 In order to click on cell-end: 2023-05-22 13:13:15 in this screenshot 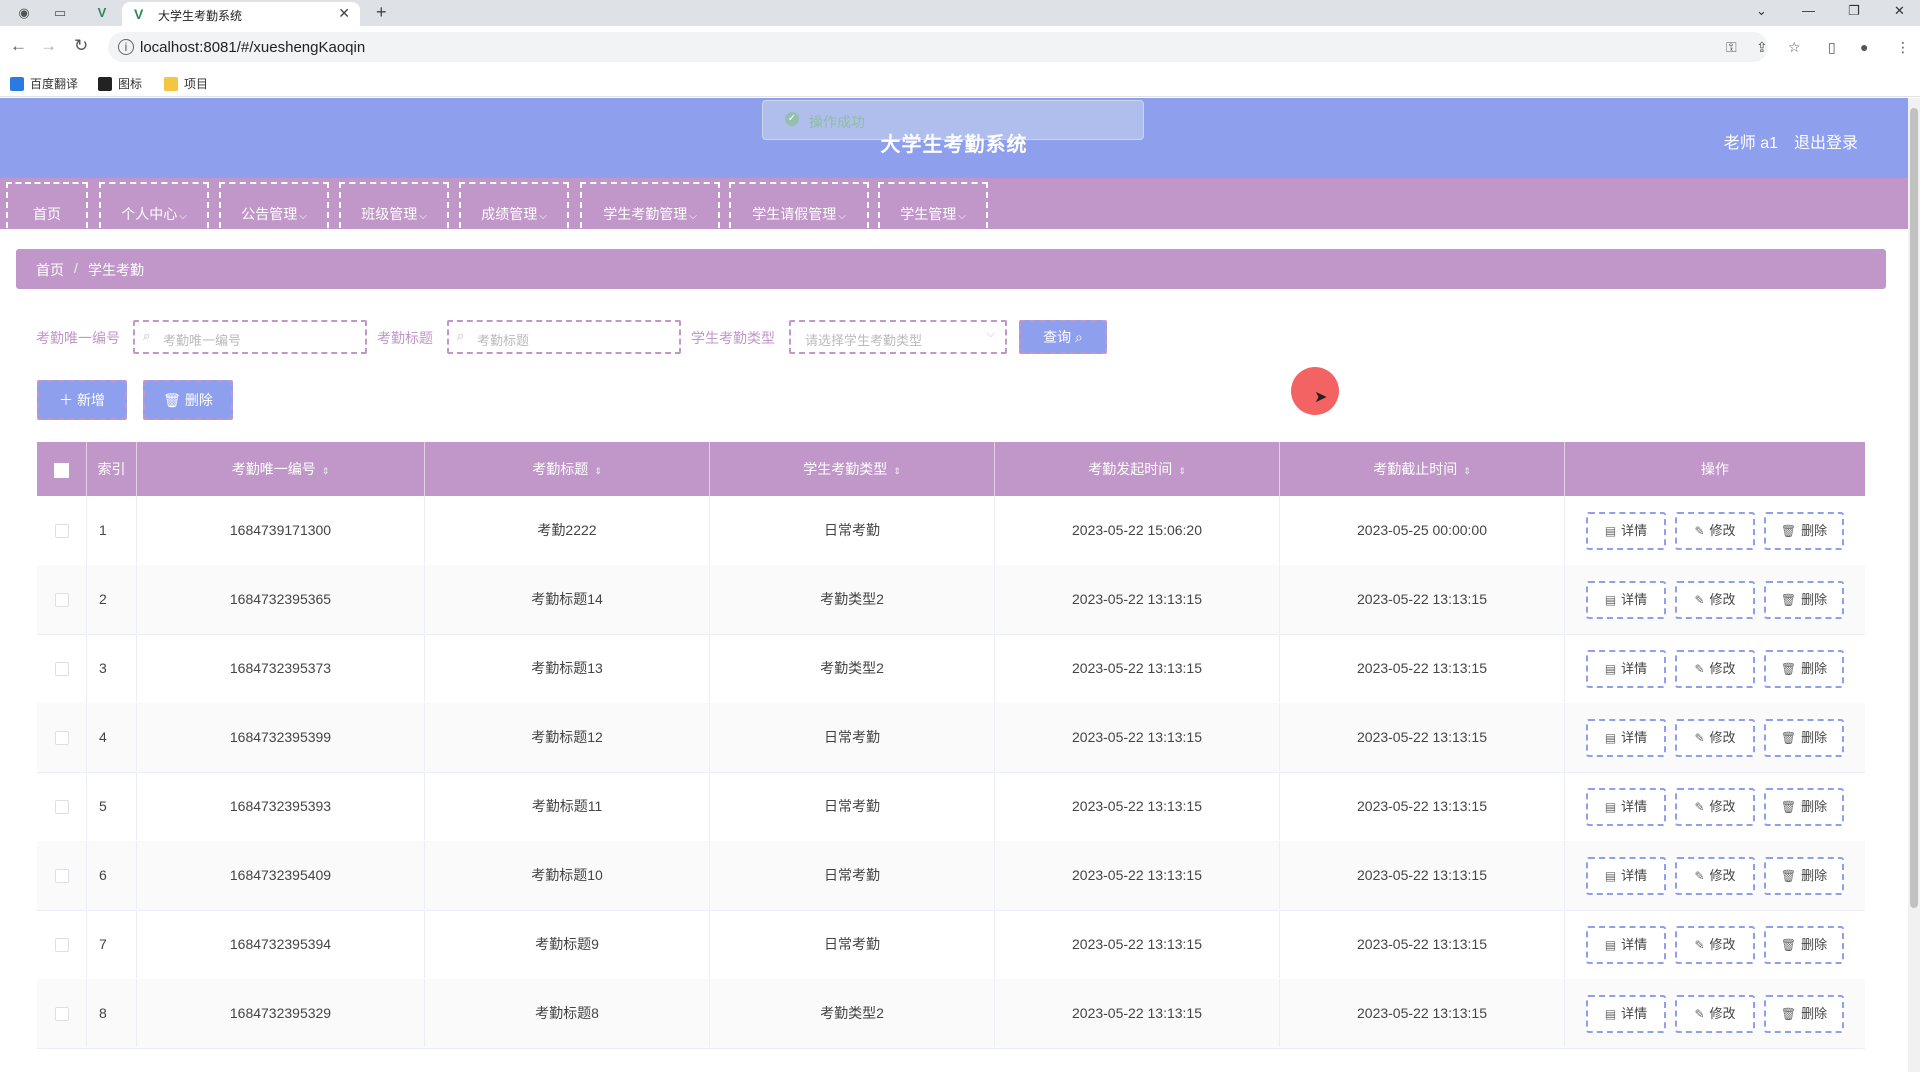, I will do `click(1422, 599)`.